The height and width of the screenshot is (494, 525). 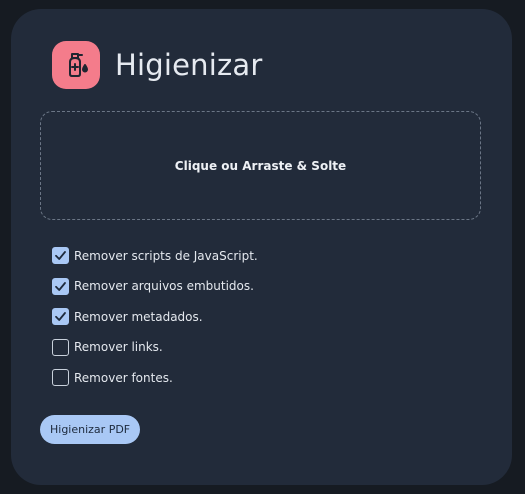 I want to click on option-remove-links: Remover links., so click(x=155, y=347).